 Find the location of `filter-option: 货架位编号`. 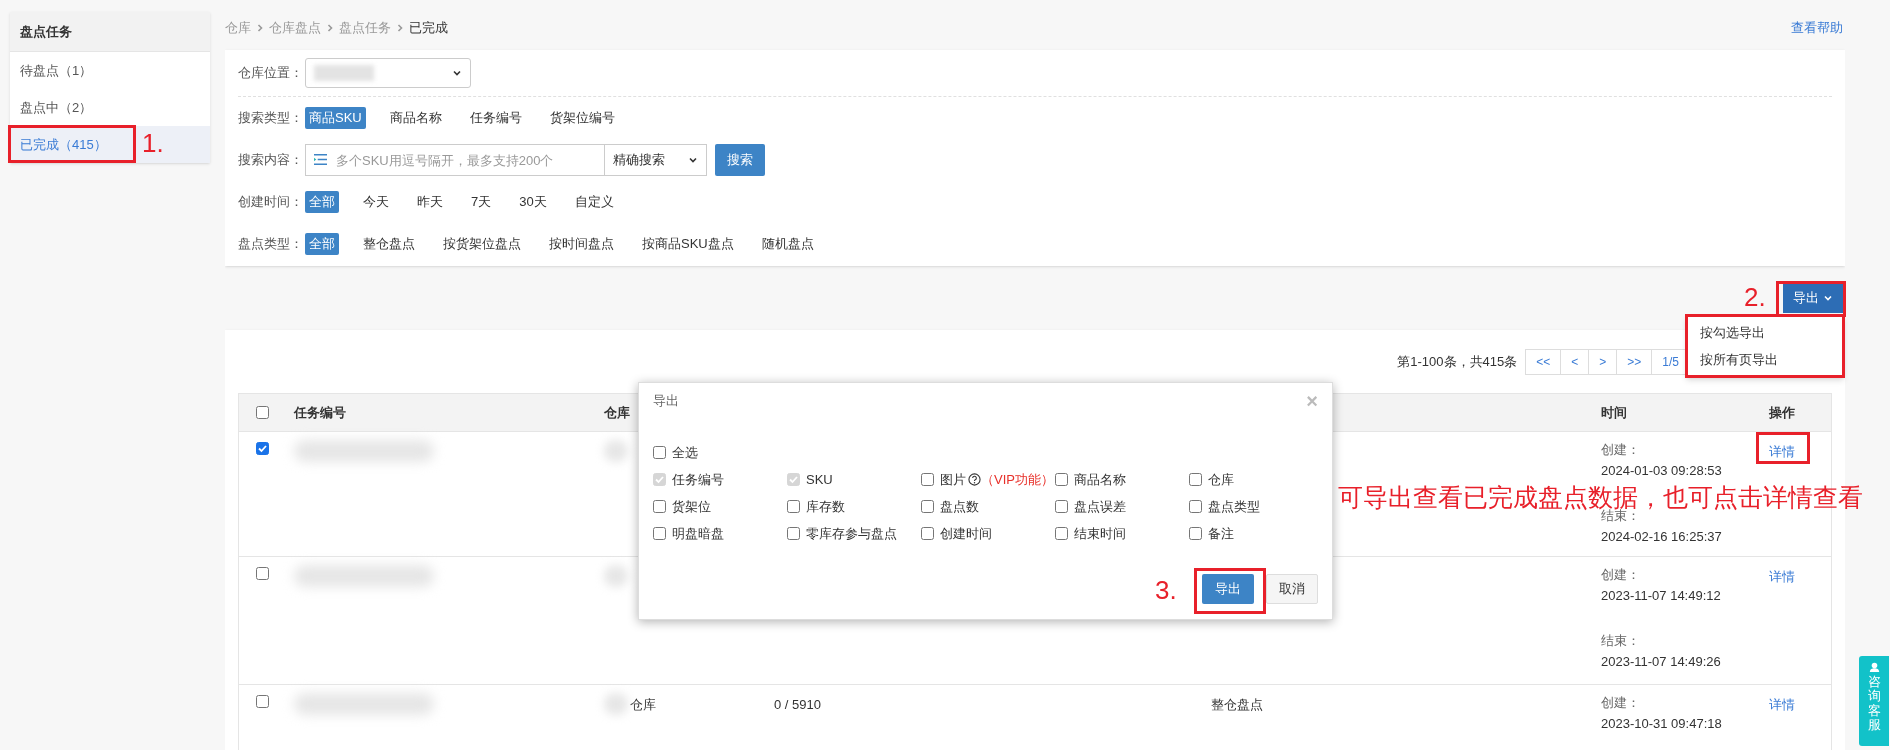

filter-option: 货架位编号 is located at coordinates (582, 118).